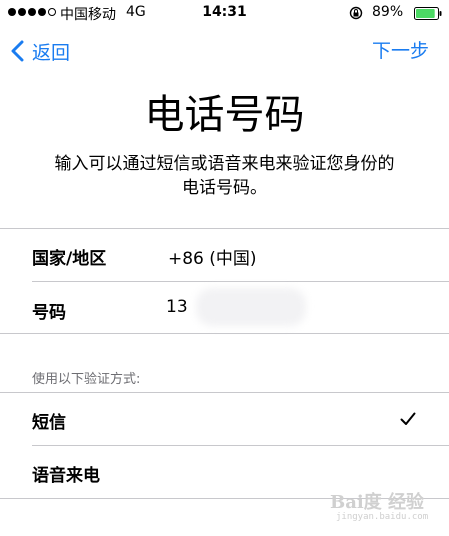 This screenshot has width=449, height=536. I want to click on baidu-jingyan-watermark: Bai度 经验 jingyan.baidu.com, so click(384, 506).